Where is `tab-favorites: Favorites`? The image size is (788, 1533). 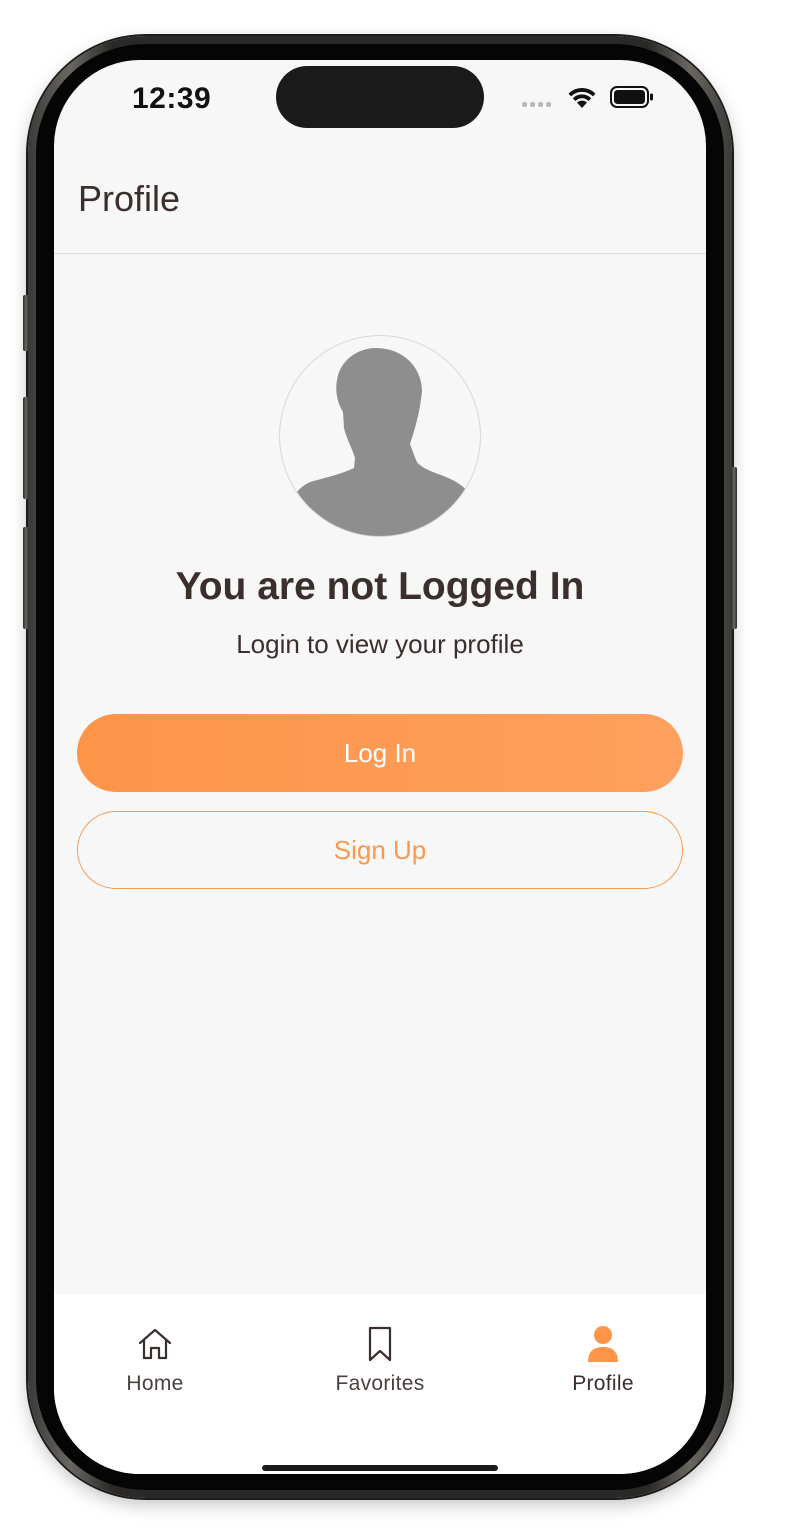 tab-favorites: Favorites is located at coordinates (380, 1354).